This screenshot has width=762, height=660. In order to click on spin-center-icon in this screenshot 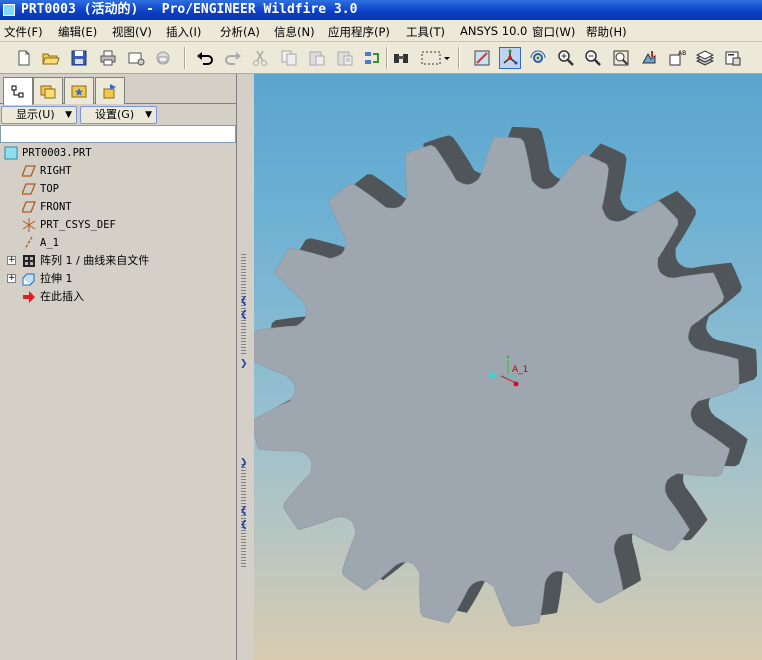, I will do `click(510, 58)`.